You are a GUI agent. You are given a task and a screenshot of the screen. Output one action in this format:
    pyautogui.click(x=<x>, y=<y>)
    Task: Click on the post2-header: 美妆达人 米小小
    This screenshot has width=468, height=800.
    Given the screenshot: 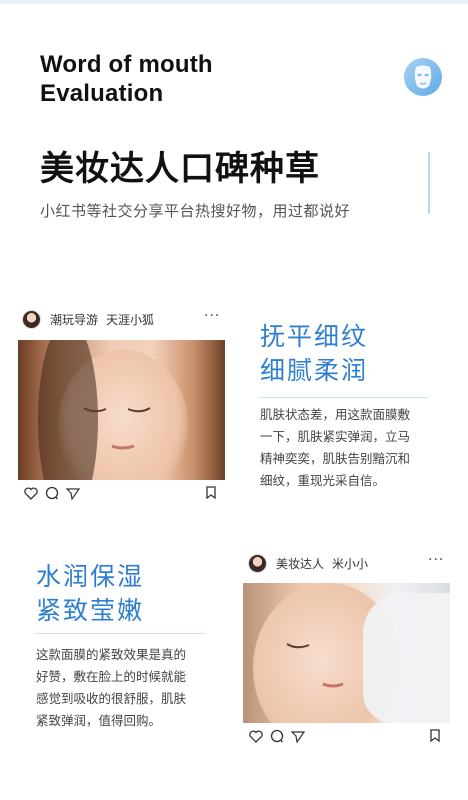 What is the action you would take?
    pyautogui.click(x=308, y=563)
    